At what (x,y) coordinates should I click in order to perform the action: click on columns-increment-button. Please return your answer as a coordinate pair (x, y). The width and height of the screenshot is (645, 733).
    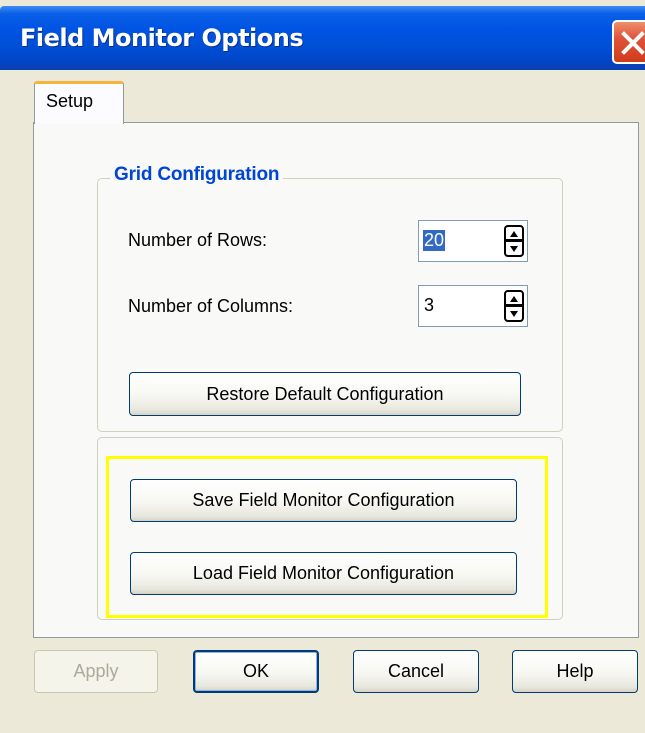
    Looking at the image, I should click on (514, 298).